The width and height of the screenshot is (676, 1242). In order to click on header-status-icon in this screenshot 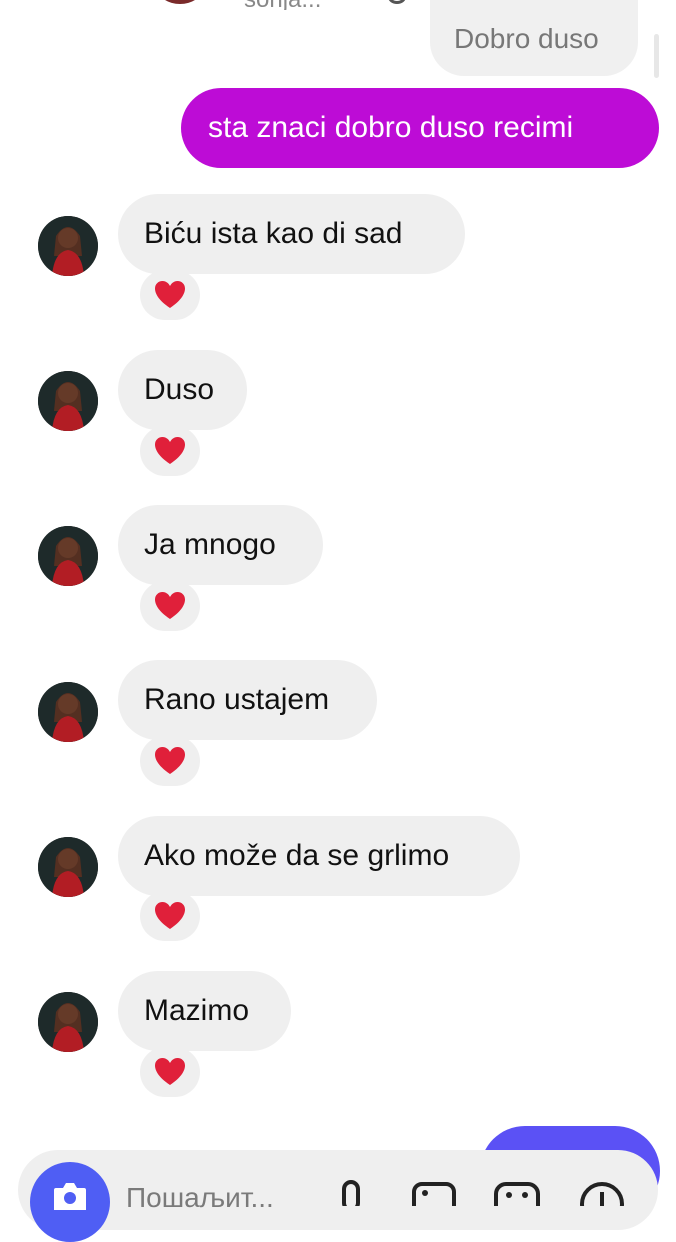, I will do `click(397, 2)`.